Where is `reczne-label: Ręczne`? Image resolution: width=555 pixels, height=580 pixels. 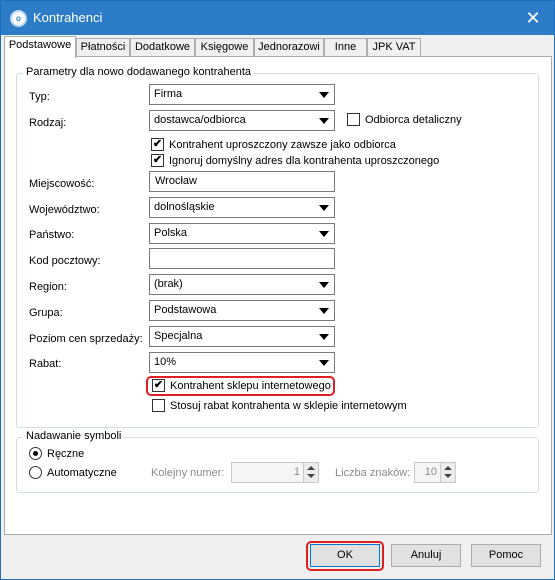
reczne-label: Ręczne is located at coordinates (66, 454).